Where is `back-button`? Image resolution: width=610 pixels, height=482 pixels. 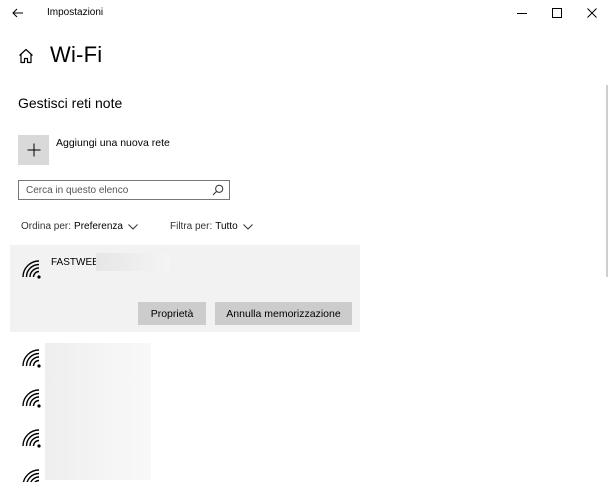
back-button is located at coordinates (18, 13).